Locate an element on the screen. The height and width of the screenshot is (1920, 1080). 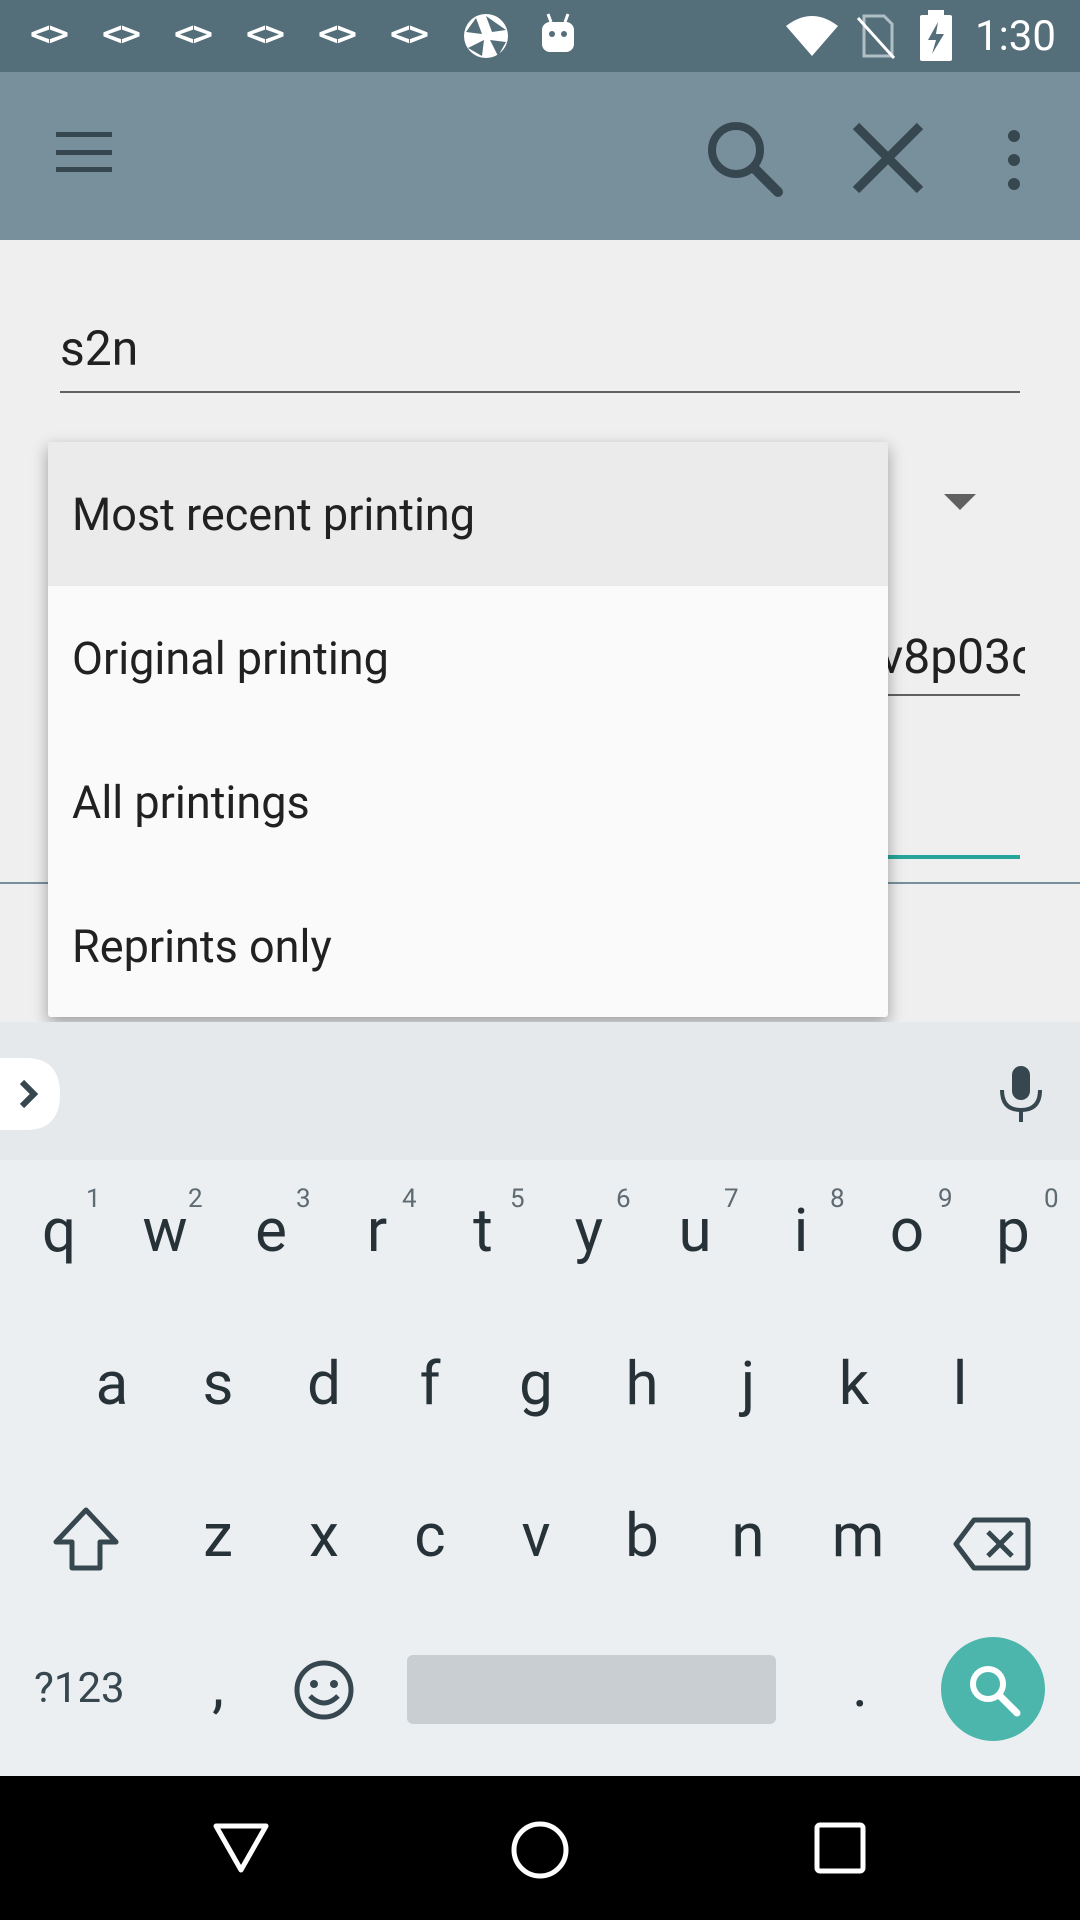
aperture-notification-icon is located at coordinates (486, 36).